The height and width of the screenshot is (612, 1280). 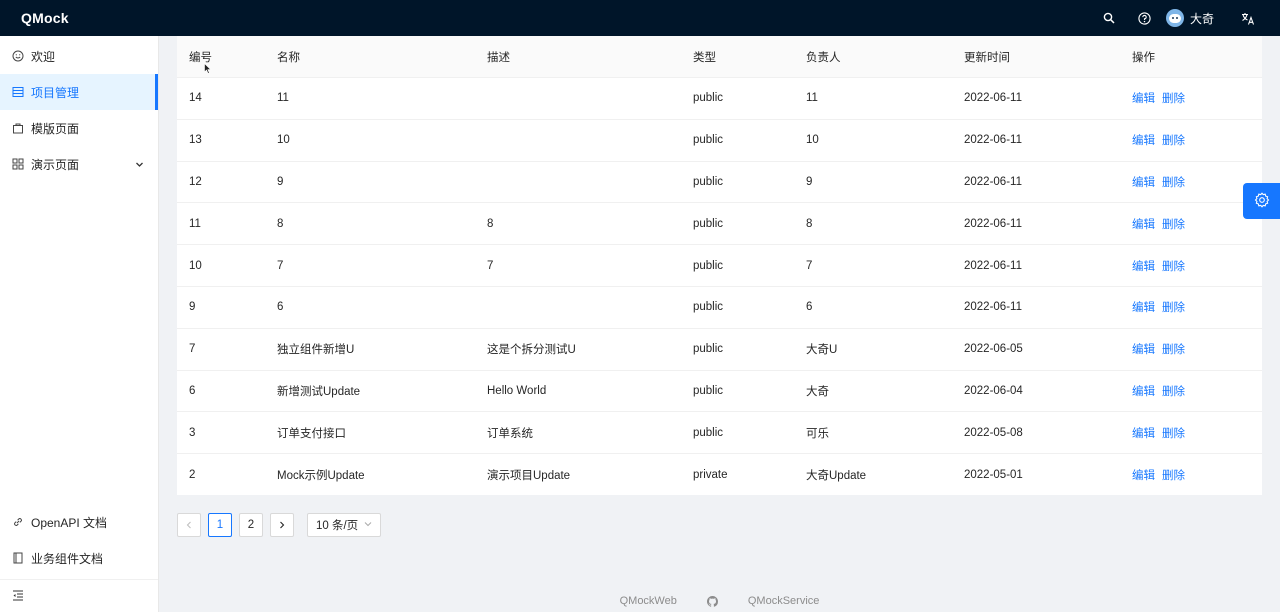 What do you see at coordinates (18, 56) in the screenshot?
I see `smile-icon` at bounding box center [18, 56].